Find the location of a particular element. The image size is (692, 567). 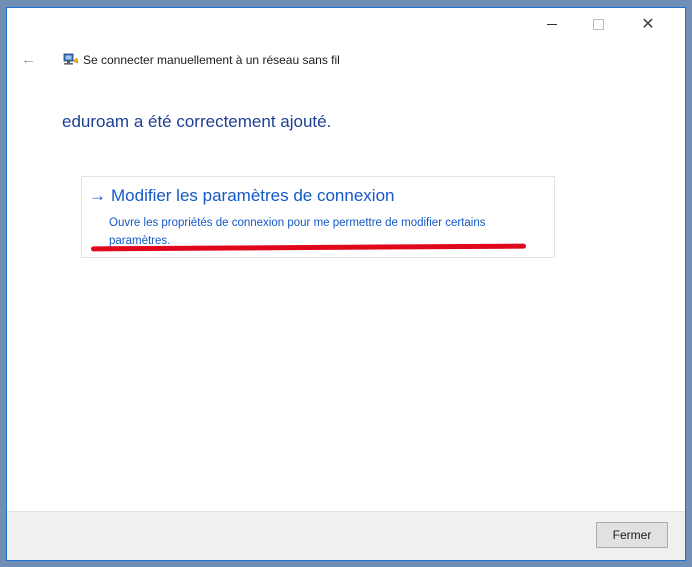

arrow-right-icon: → is located at coordinates (97, 195).